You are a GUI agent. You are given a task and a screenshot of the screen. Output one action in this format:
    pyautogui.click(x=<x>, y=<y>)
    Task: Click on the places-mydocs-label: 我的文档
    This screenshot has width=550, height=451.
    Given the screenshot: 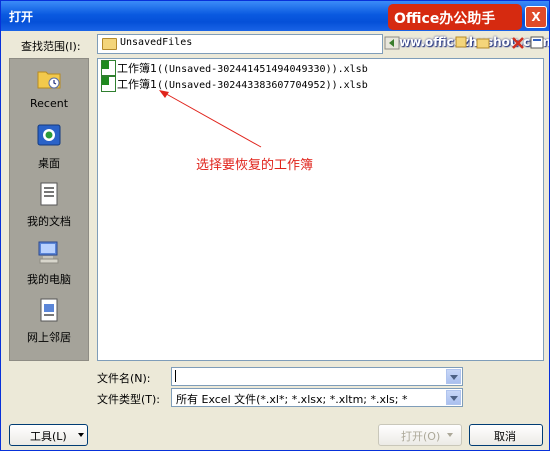 What is the action you would take?
    pyautogui.click(x=49, y=221)
    